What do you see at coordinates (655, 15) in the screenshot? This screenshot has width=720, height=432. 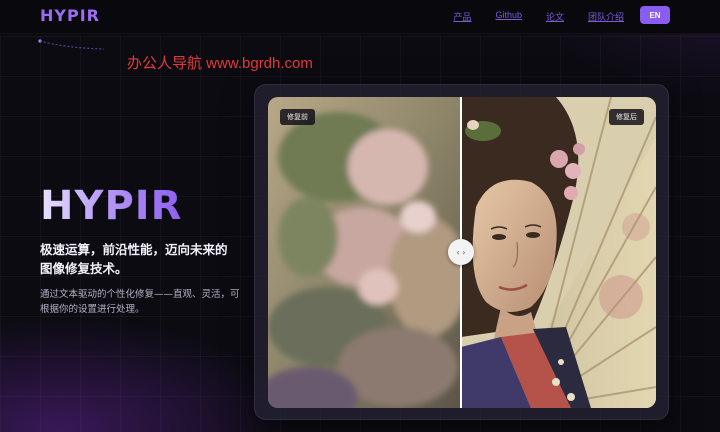 I see `language-toggle-button: EN` at bounding box center [655, 15].